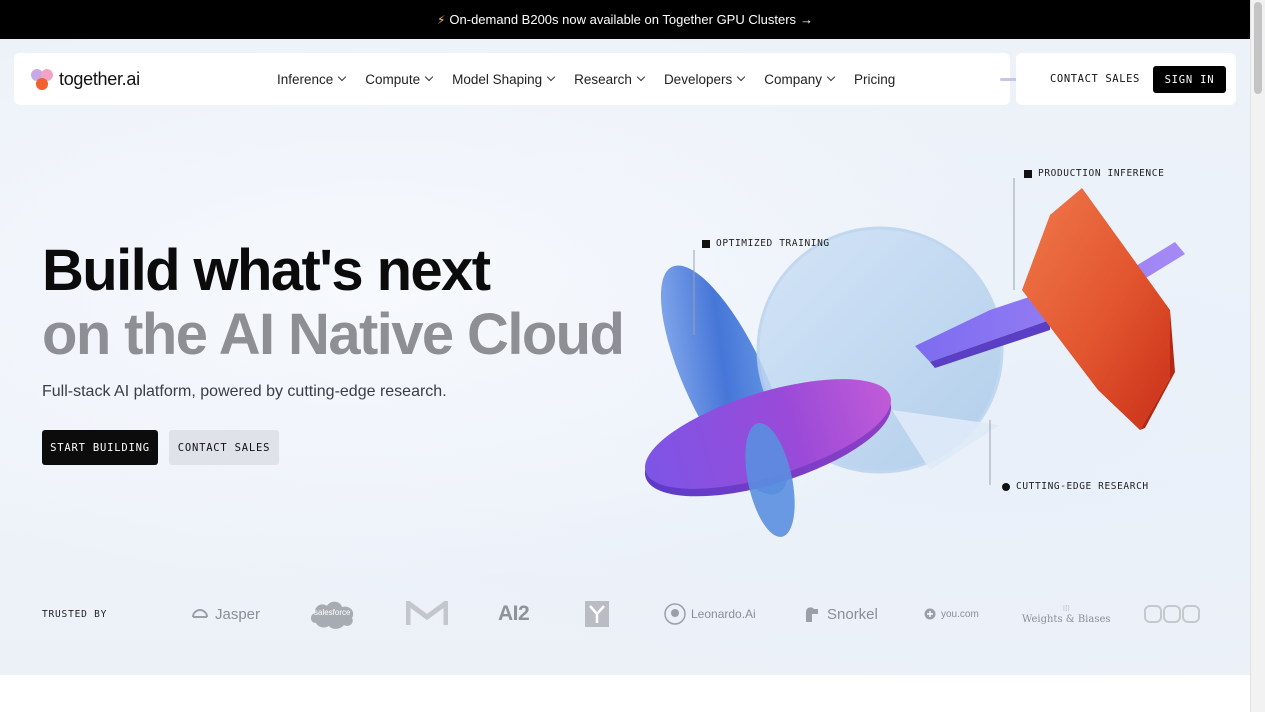 This screenshot has width=1265, height=712. What do you see at coordinates (1257, 356) in the screenshot?
I see `page-scrollbar` at bounding box center [1257, 356].